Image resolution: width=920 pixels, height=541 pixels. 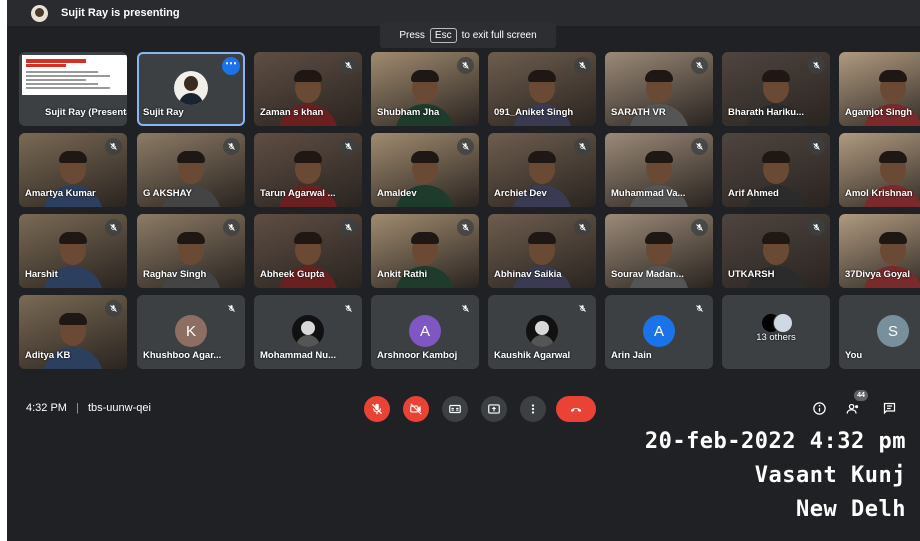 I want to click on participant-tile: SARATH VR, so click(x=659, y=89).